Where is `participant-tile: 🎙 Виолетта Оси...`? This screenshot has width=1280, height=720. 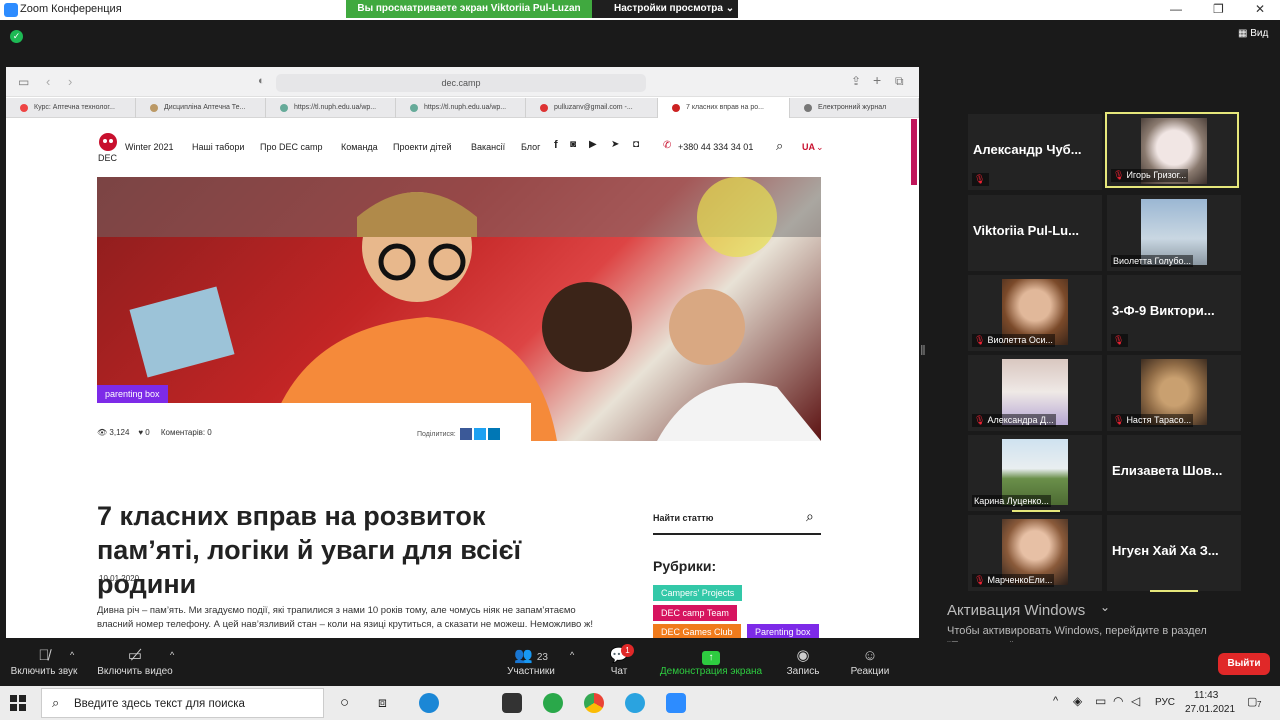 participant-tile: 🎙 Виолетта Оси... is located at coordinates (1035, 313).